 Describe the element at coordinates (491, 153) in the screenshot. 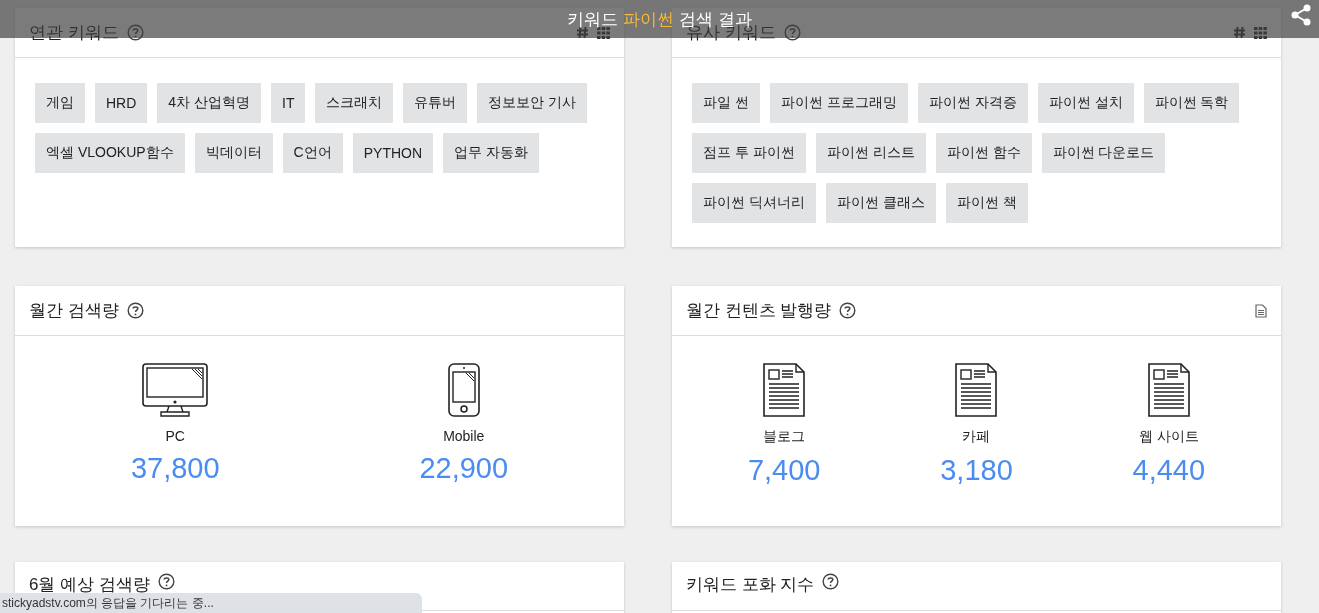

I see `keyword-tag: 업무 자동화` at that location.